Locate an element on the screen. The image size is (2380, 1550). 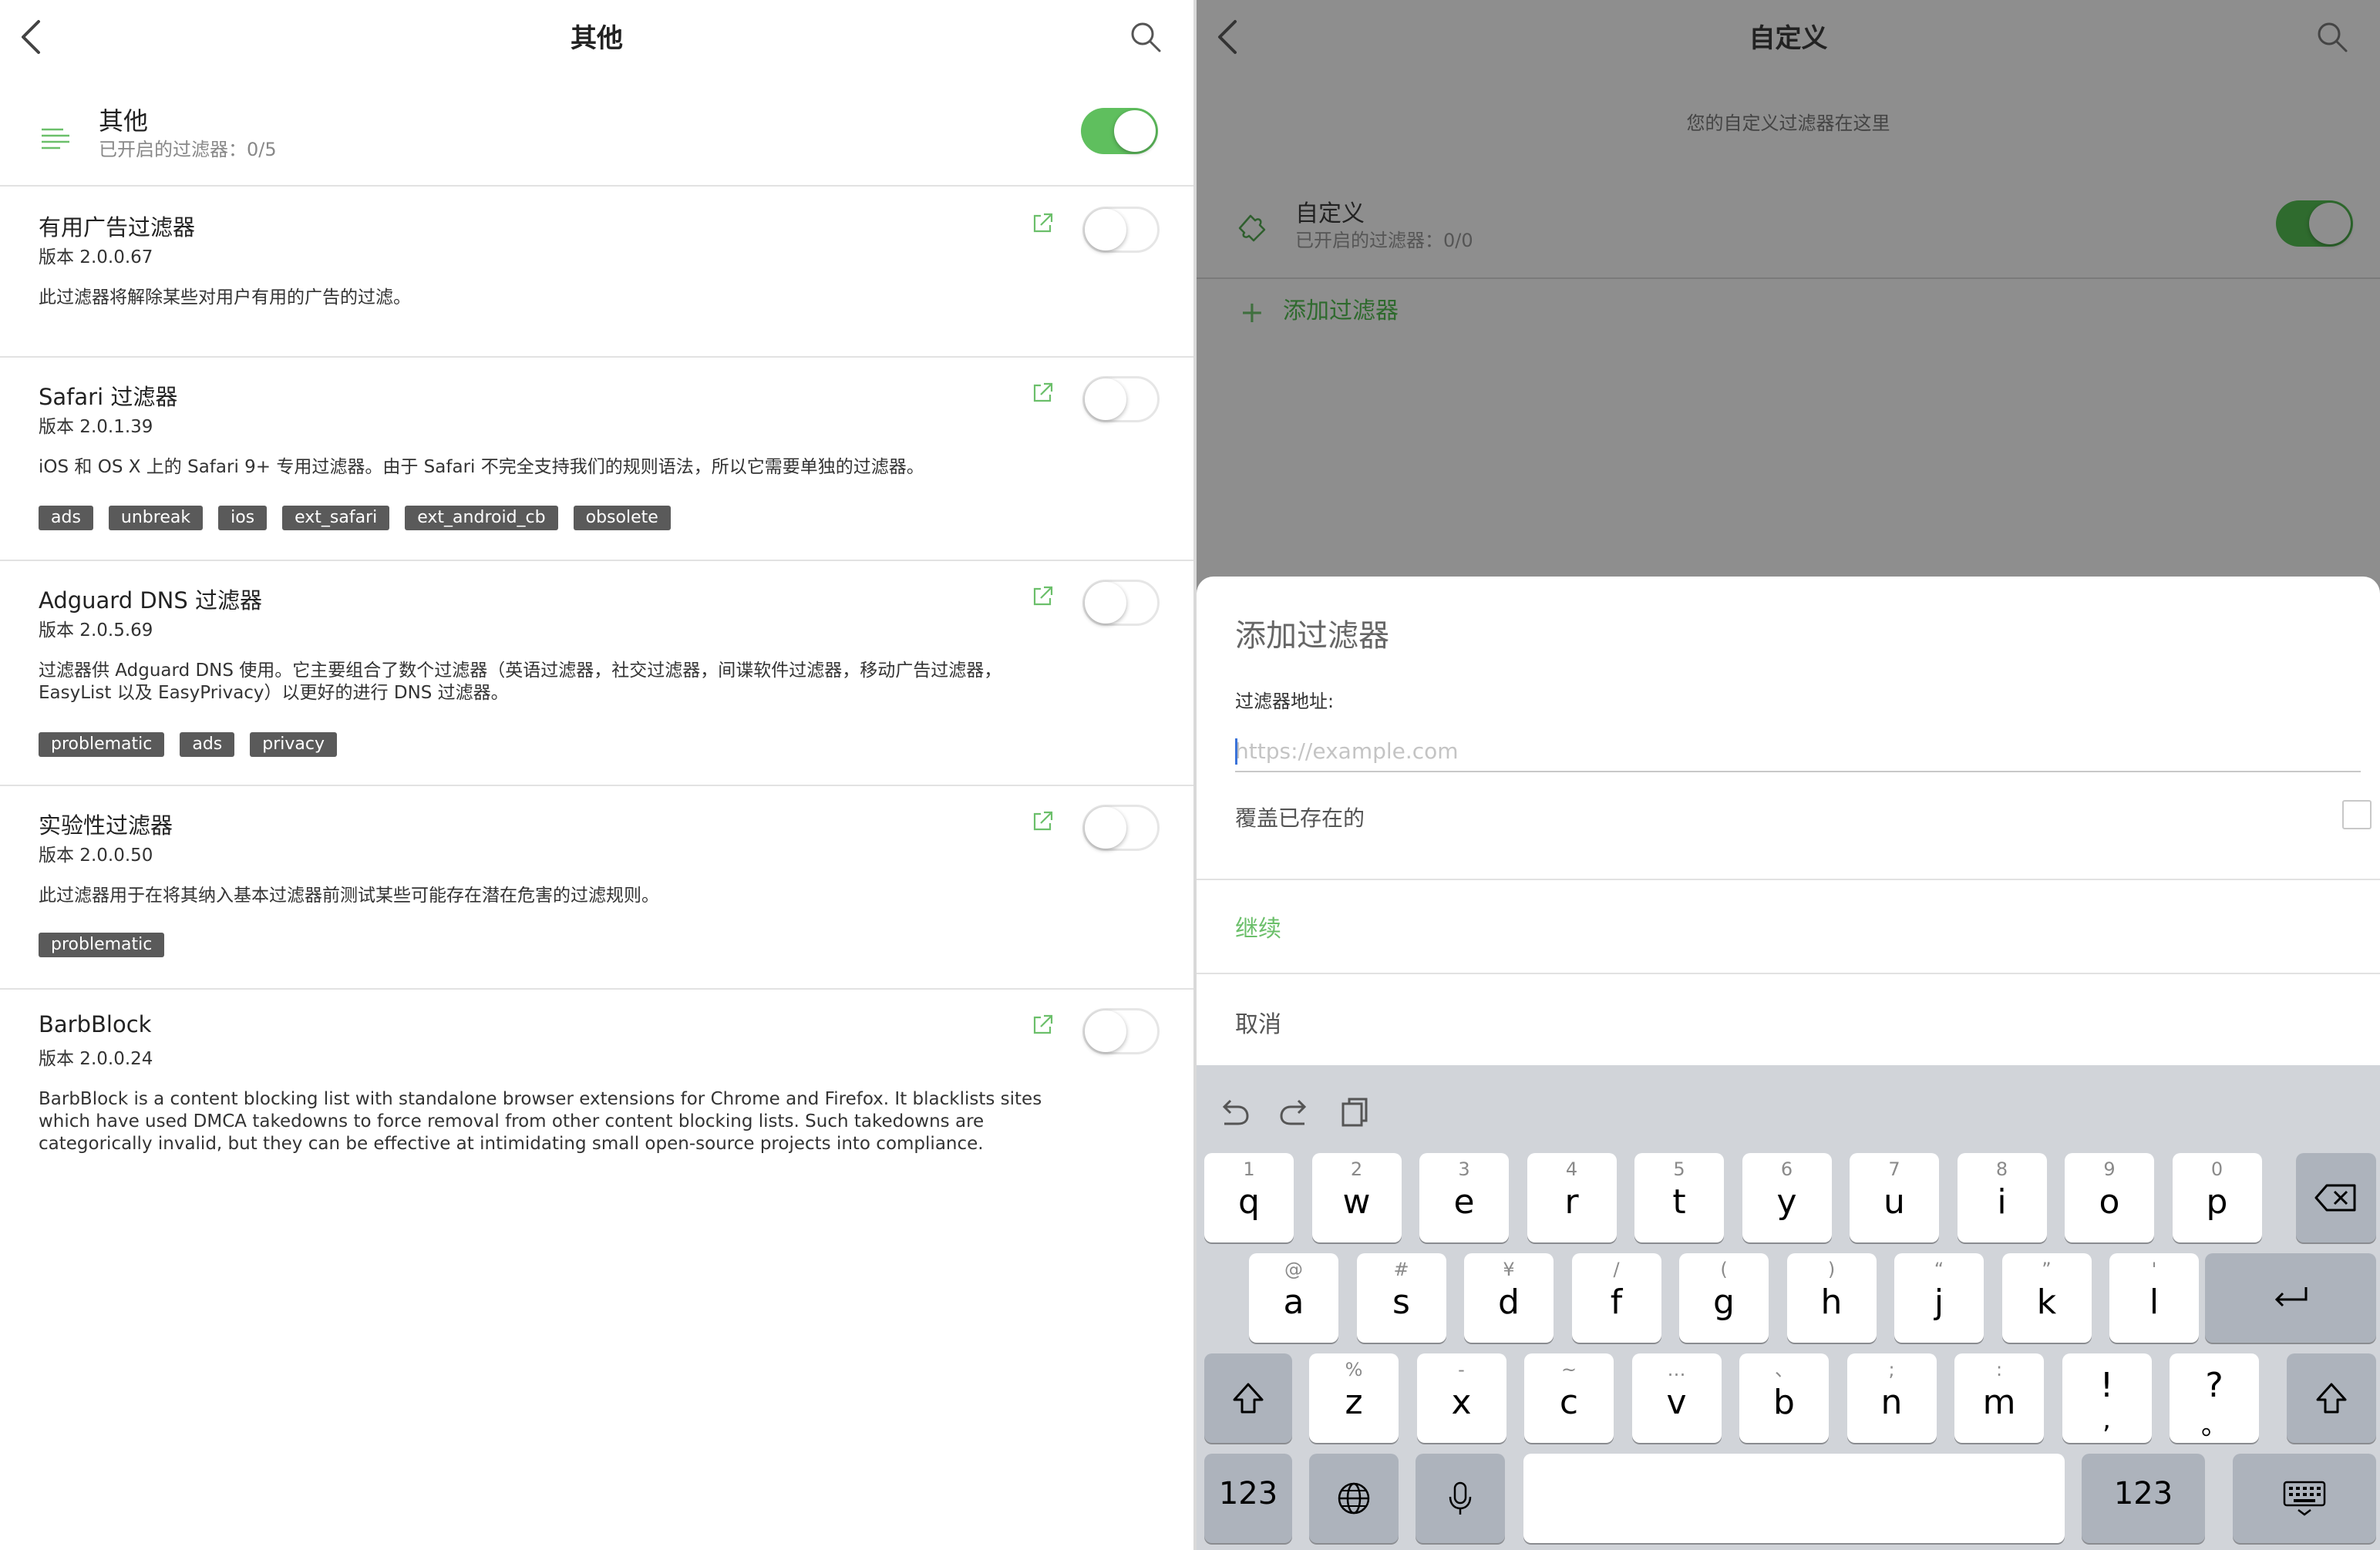
key-label: t is located at coordinates (1679, 1202).